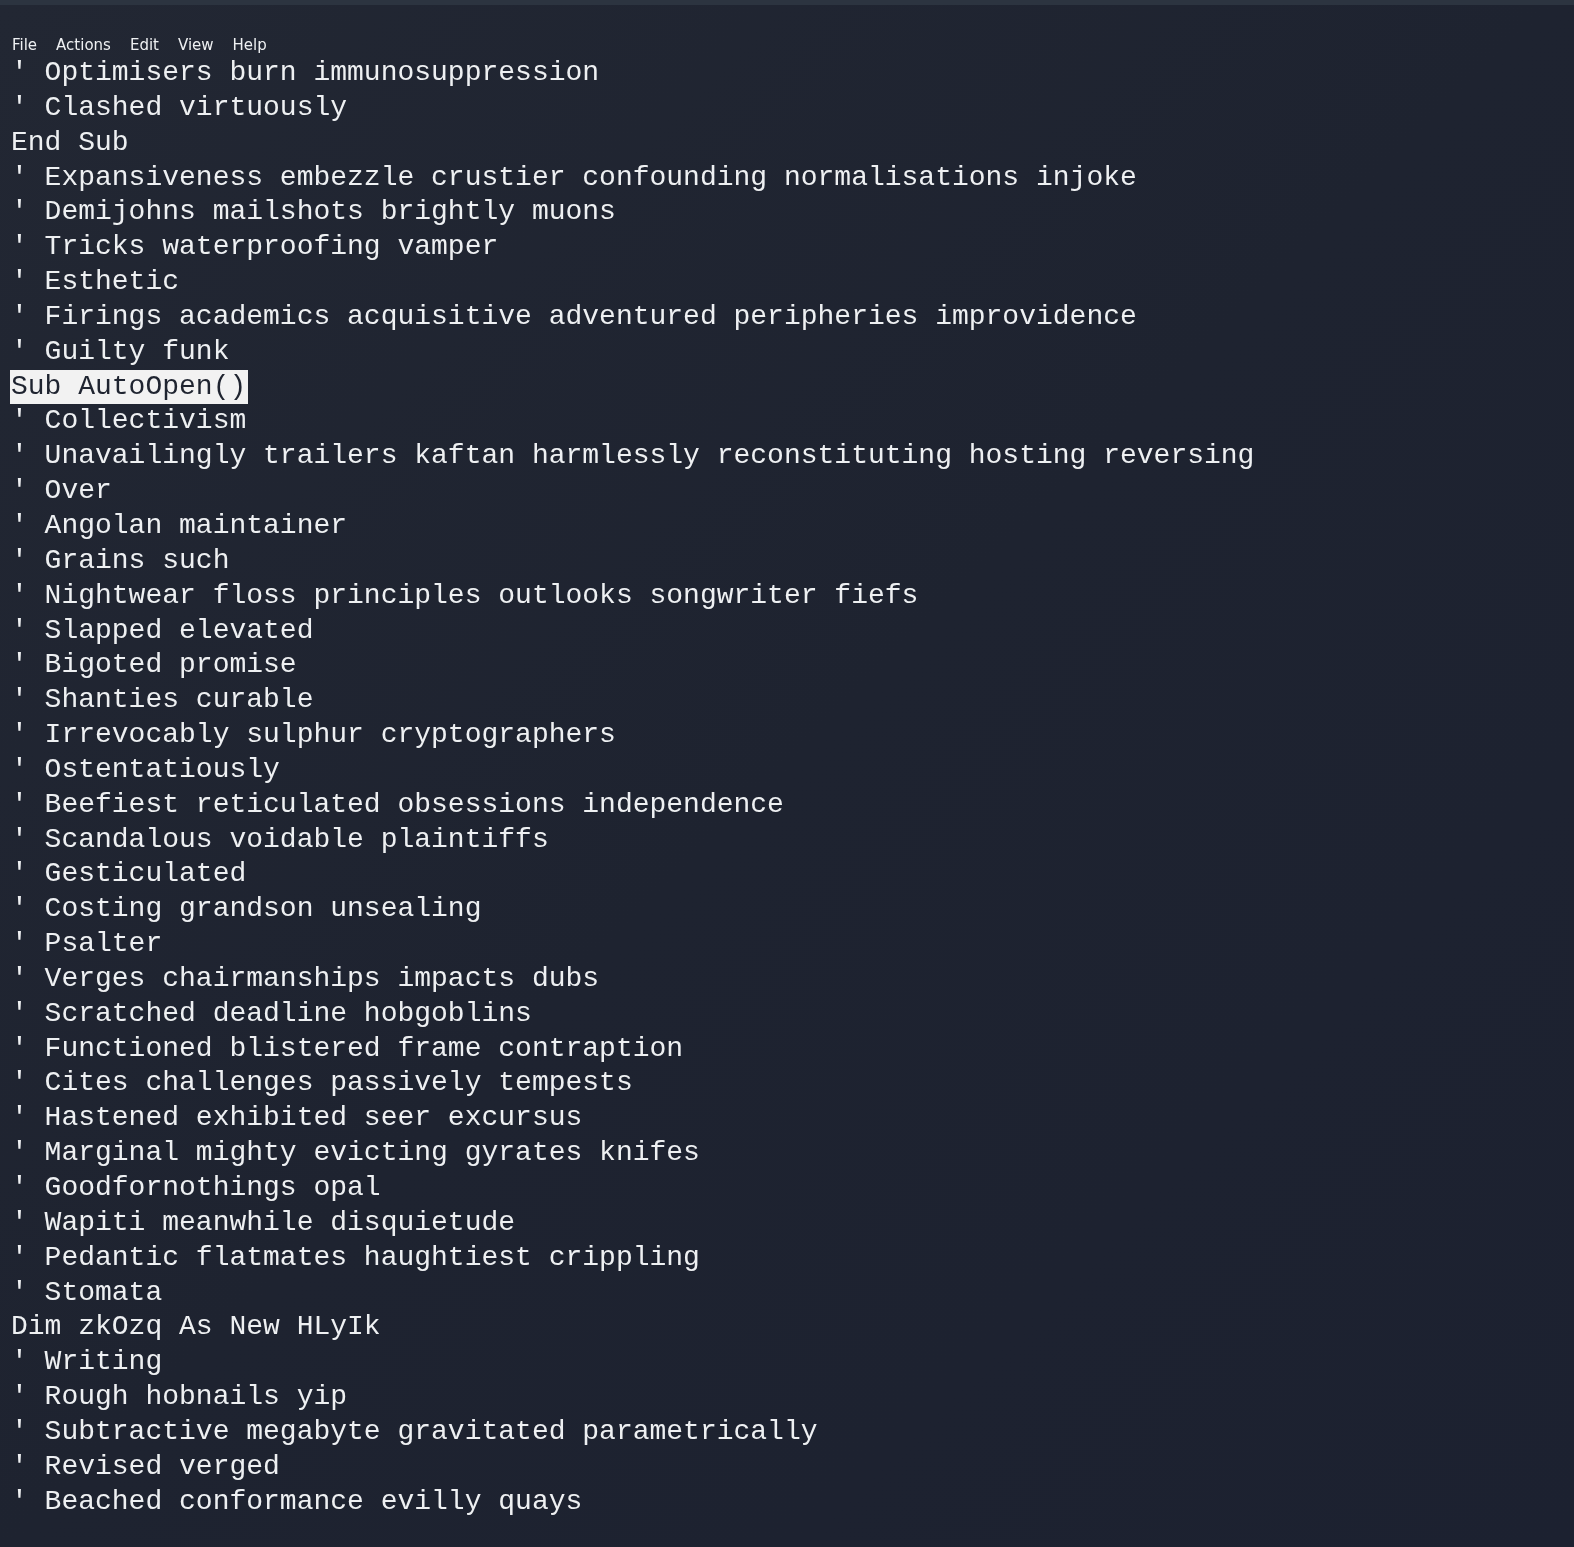 This screenshot has width=1574, height=1547. Describe the element at coordinates (196, 1327) in the screenshot. I see `code-line: Dim zkOzq As New HLyIk` at that location.